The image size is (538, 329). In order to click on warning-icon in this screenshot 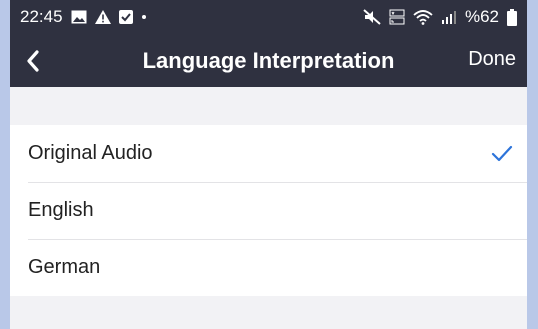, I will do `click(102, 17)`.